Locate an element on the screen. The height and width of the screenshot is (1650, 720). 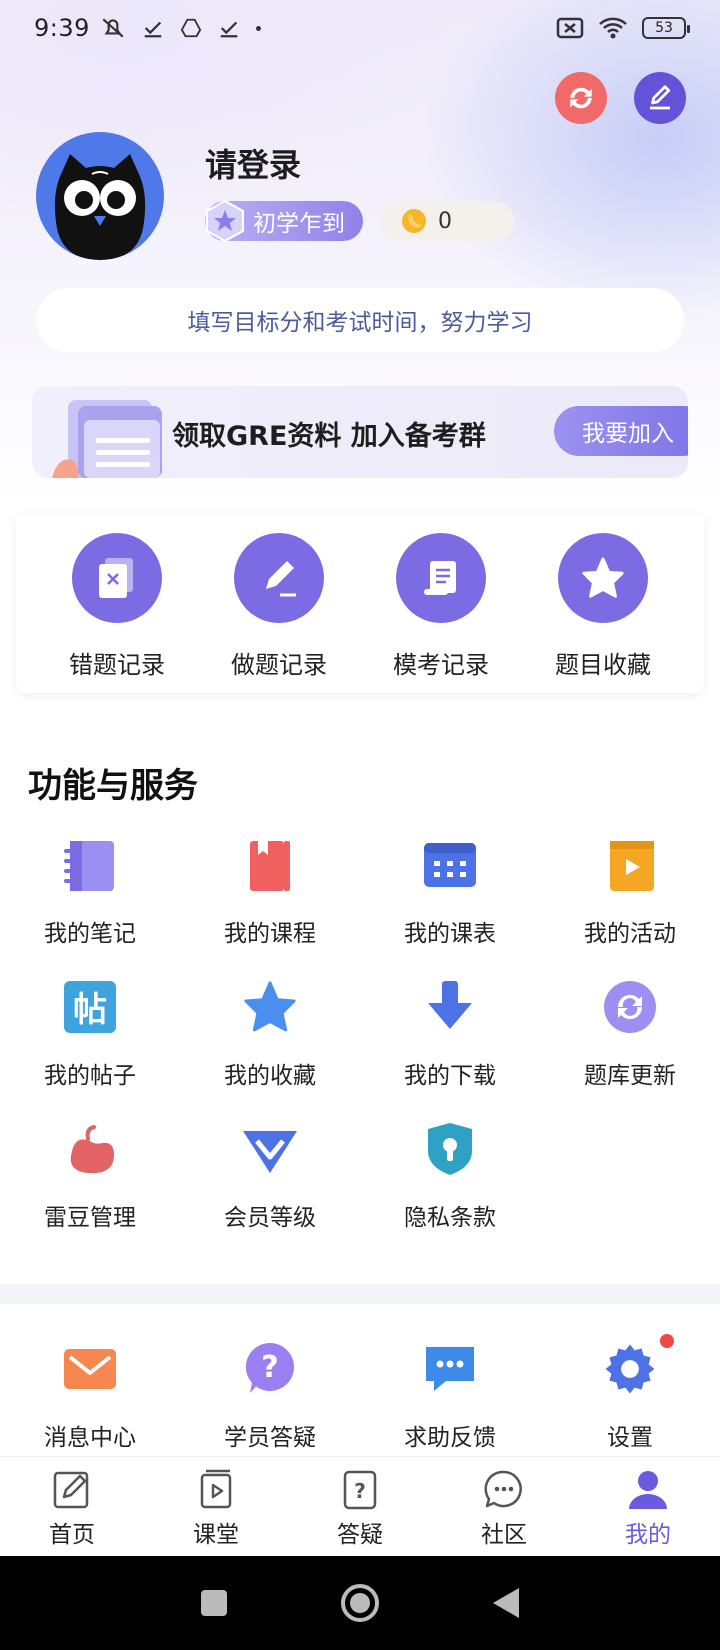
tab-home: 首页 is located at coordinates (72, 1506).